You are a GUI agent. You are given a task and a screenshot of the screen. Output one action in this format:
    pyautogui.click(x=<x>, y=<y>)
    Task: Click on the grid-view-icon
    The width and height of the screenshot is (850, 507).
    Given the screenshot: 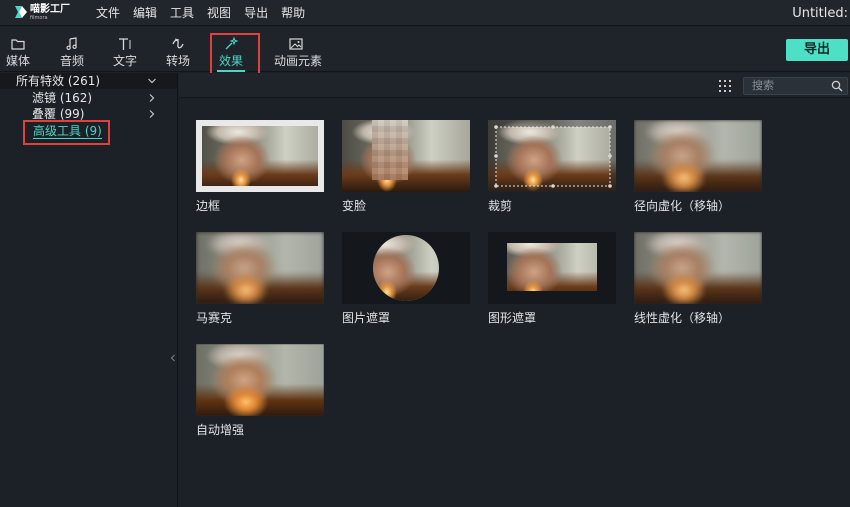 What is the action you would take?
    pyautogui.click(x=725, y=86)
    